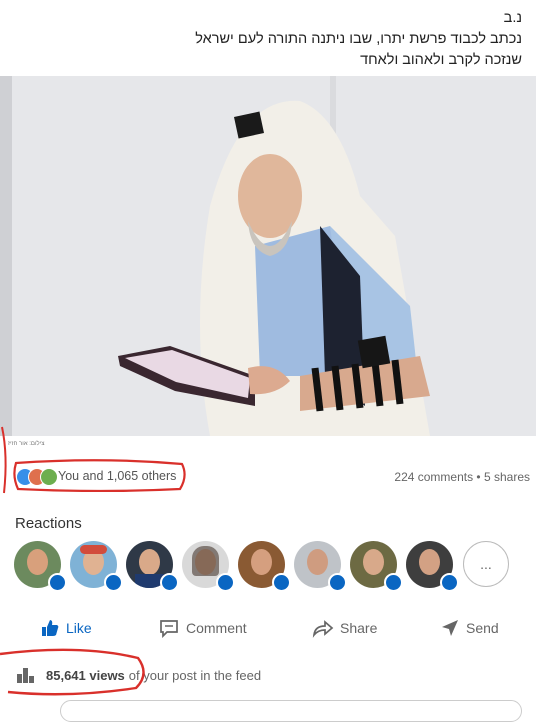 This screenshot has width=536, height=722. I want to click on comment-label: Comment, so click(216, 628).